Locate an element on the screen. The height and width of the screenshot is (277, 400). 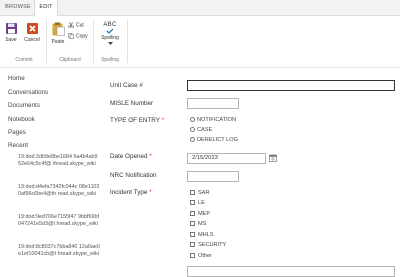
checkmark-icon is located at coordinates (110, 31).